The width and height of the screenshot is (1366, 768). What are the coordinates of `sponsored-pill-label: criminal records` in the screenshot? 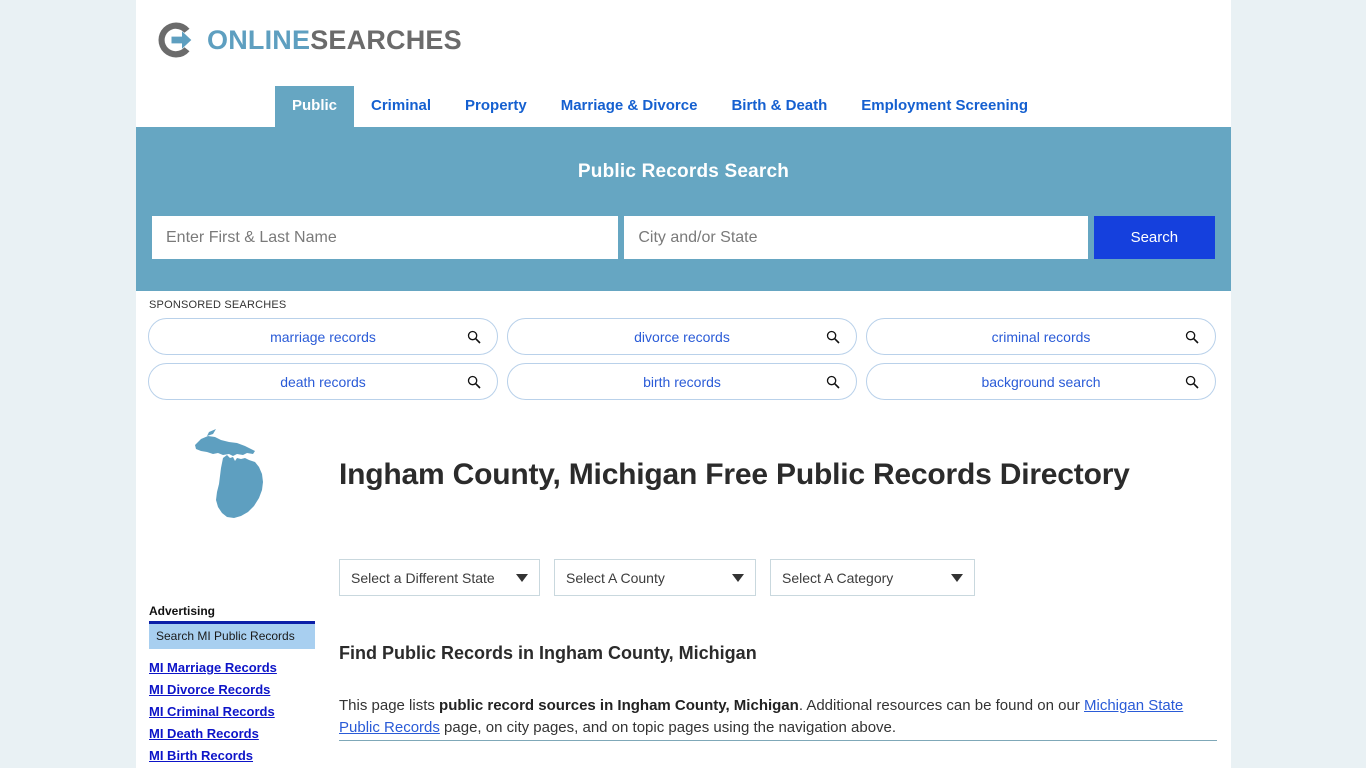 It's located at (1041, 336).